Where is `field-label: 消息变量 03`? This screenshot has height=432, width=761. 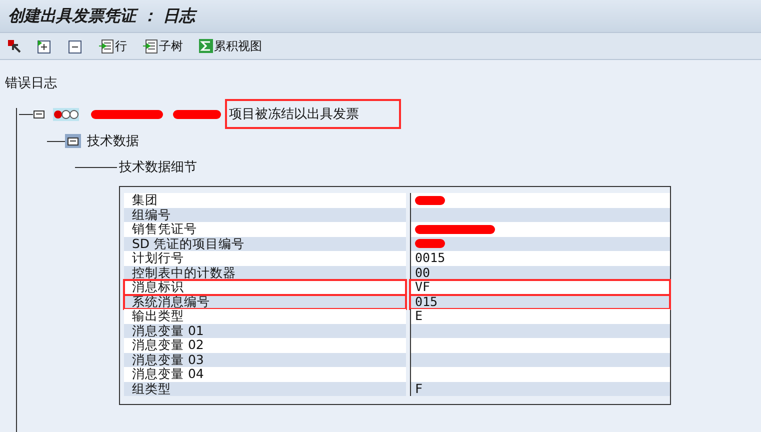
field-label: 消息变量 03 is located at coordinates (265, 359).